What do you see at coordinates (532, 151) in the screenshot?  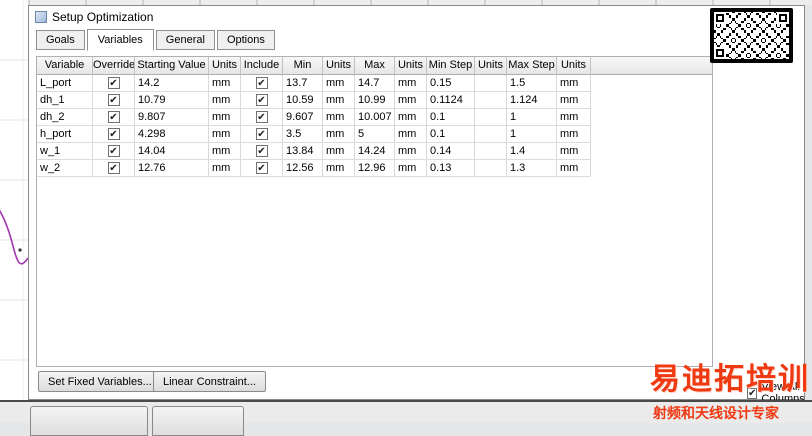 I see `max_step-cell: 1.4` at bounding box center [532, 151].